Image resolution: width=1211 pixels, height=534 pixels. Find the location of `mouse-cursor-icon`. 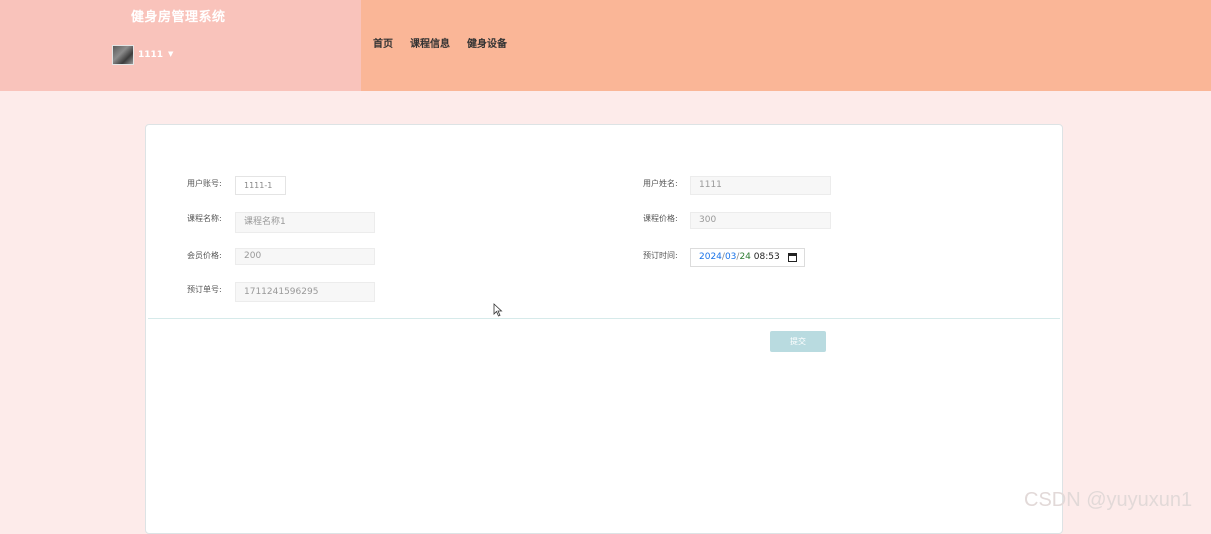

mouse-cursor-icon is located at coordinates (498, 310).